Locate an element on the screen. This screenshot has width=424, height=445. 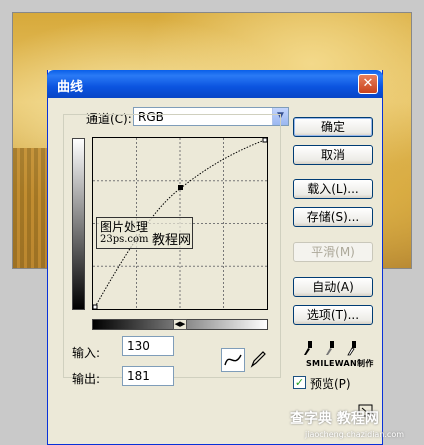
credit-text: SMILEWAN制作 is located at coordinates (340, 363).